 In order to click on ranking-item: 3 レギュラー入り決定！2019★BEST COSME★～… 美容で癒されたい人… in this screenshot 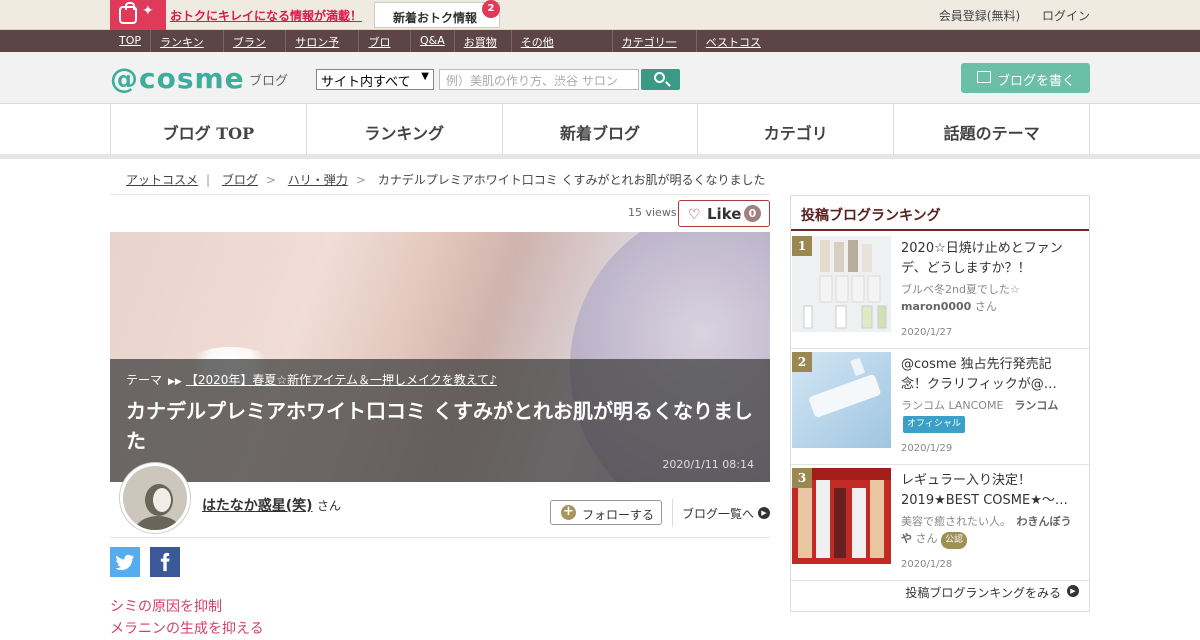, I will do `click(940, 523)`.